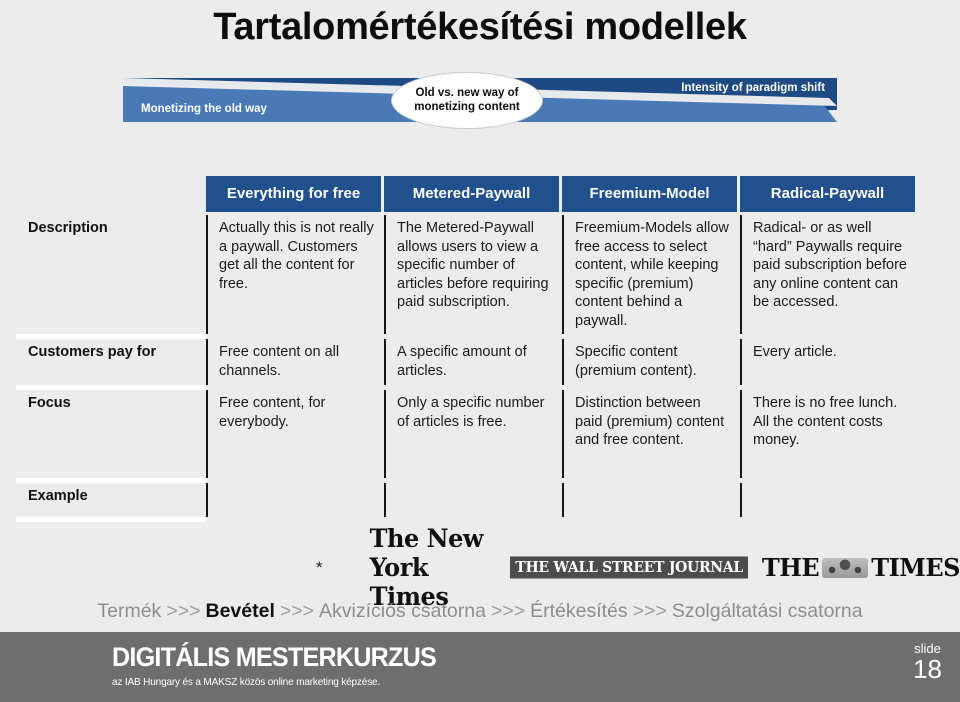 This screenshot has height=702, width=960. I want to click on column-header-radical-paywall: Radical-Paywall, so click(829, 194).